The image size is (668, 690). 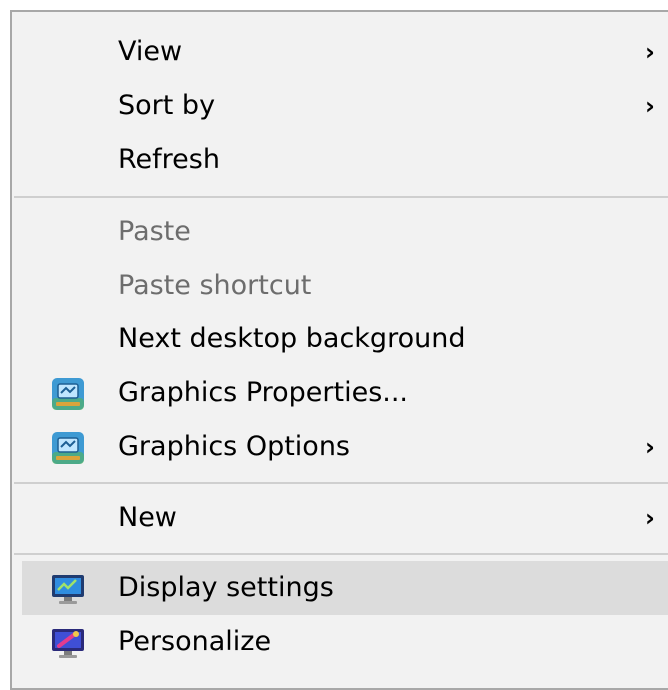 What do you see at coordinates (169, 159) in the screenshot?
I see `menu-item-label: Refresh` at bounding box center [169, 159].